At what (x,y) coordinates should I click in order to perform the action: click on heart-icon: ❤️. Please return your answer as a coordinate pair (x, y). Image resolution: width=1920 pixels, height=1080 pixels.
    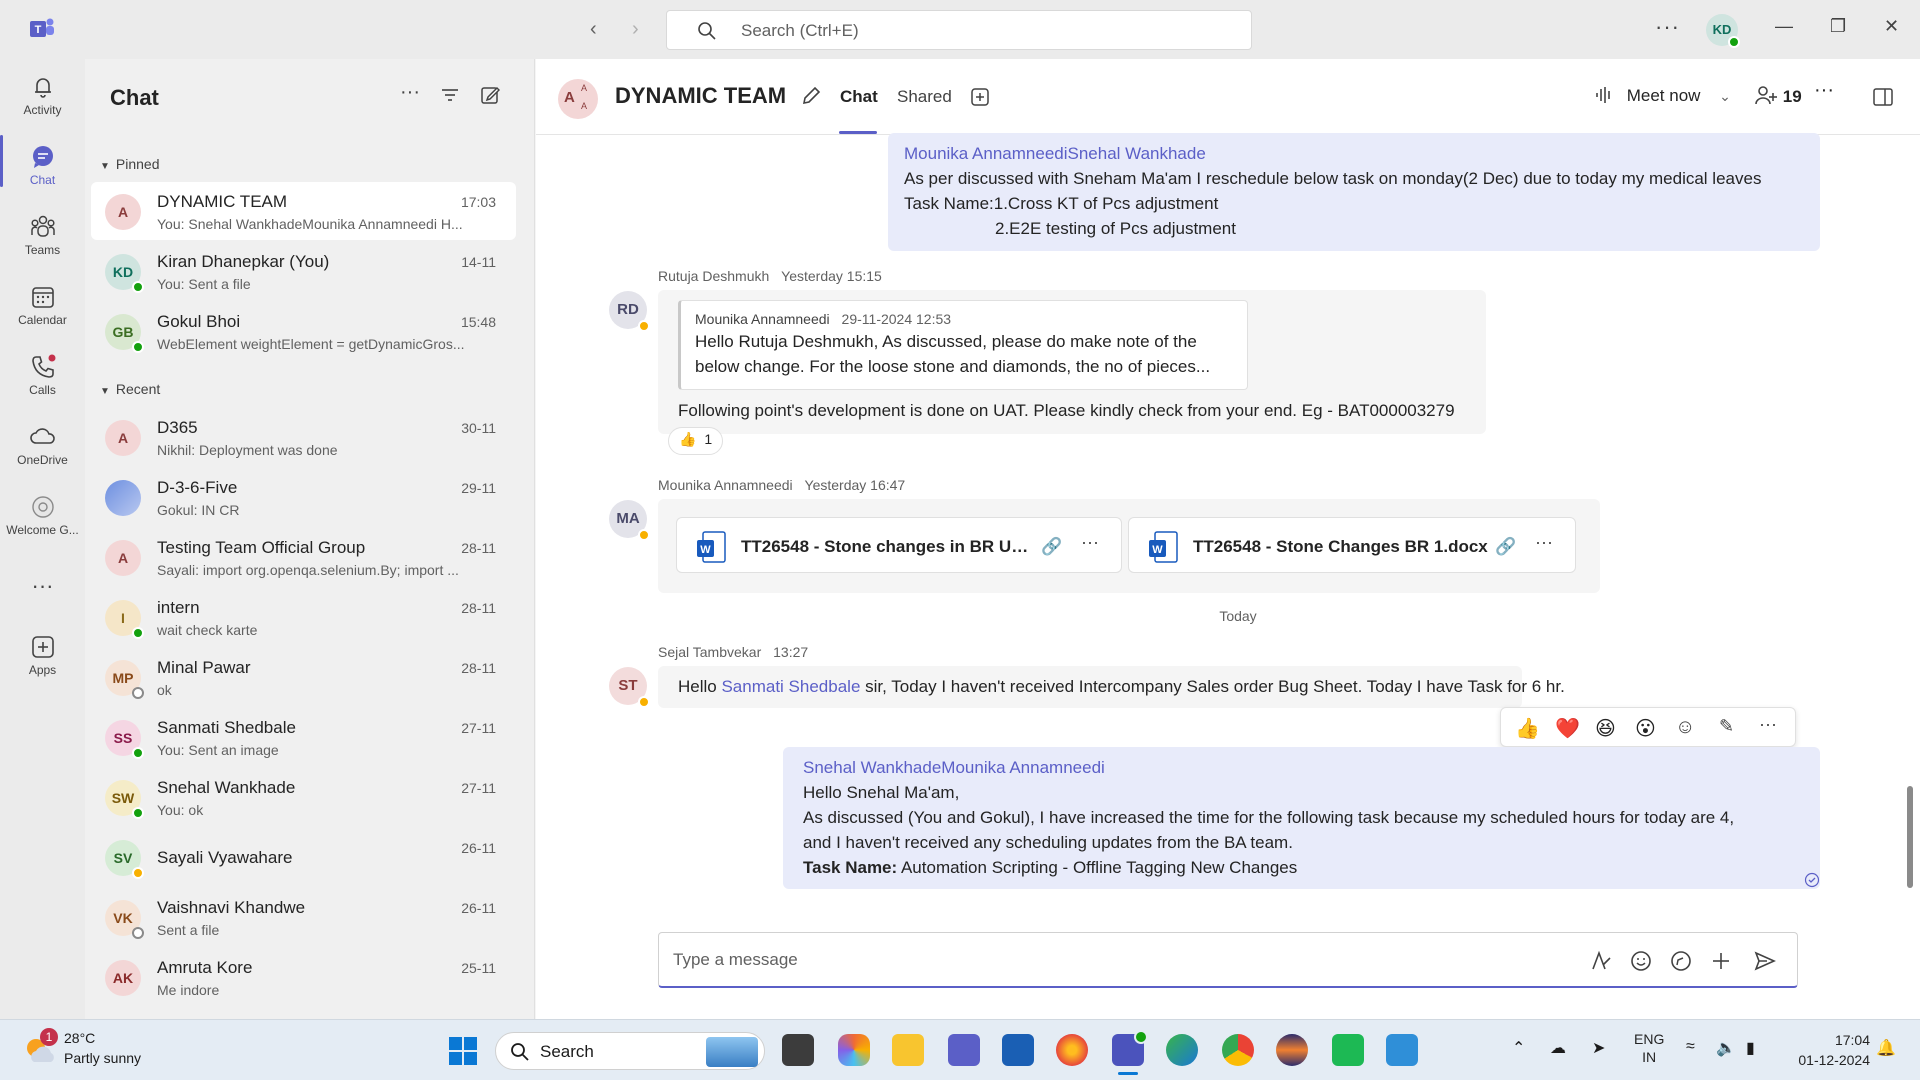
    Looking at the image, I should click on (1567, 728).